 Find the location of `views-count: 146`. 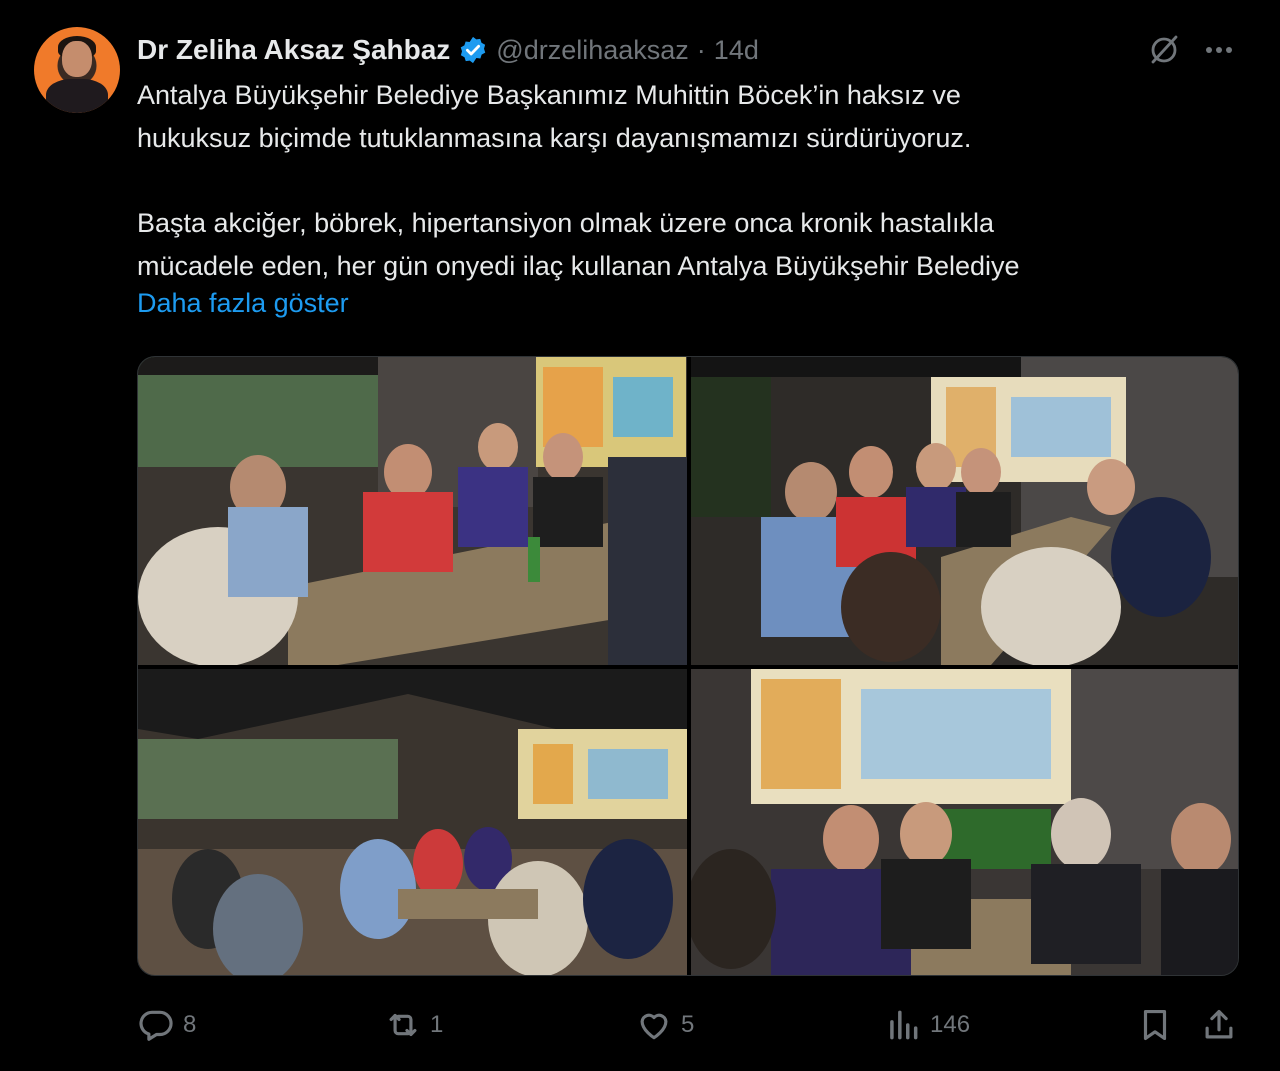

views-count: 146 is located at coordinates (950, 1024).